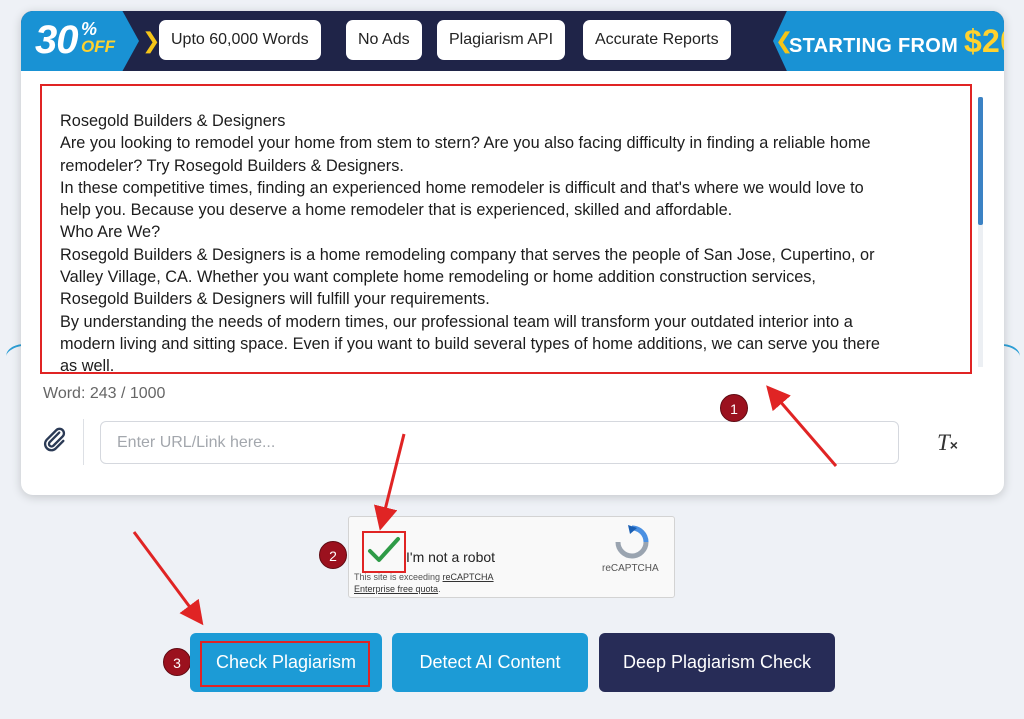 The height and width of the screenshot is (719, 1024). I want to click on scrollbar-thumb, so click(980, 161).